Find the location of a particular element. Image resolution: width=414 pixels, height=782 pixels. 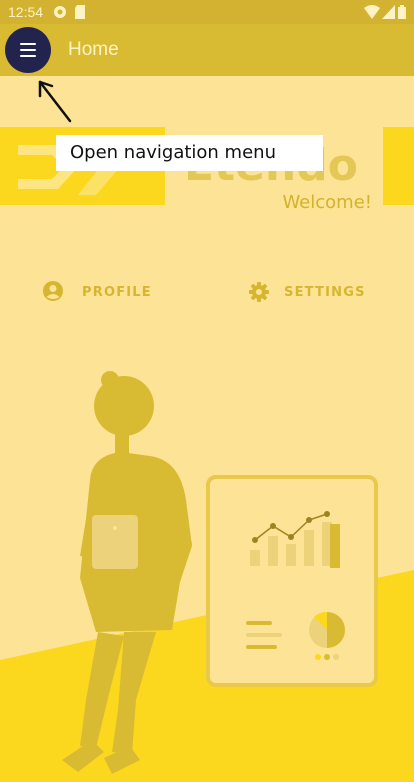

tooltip: Open navigation menu is located at coordinates (189, 153).